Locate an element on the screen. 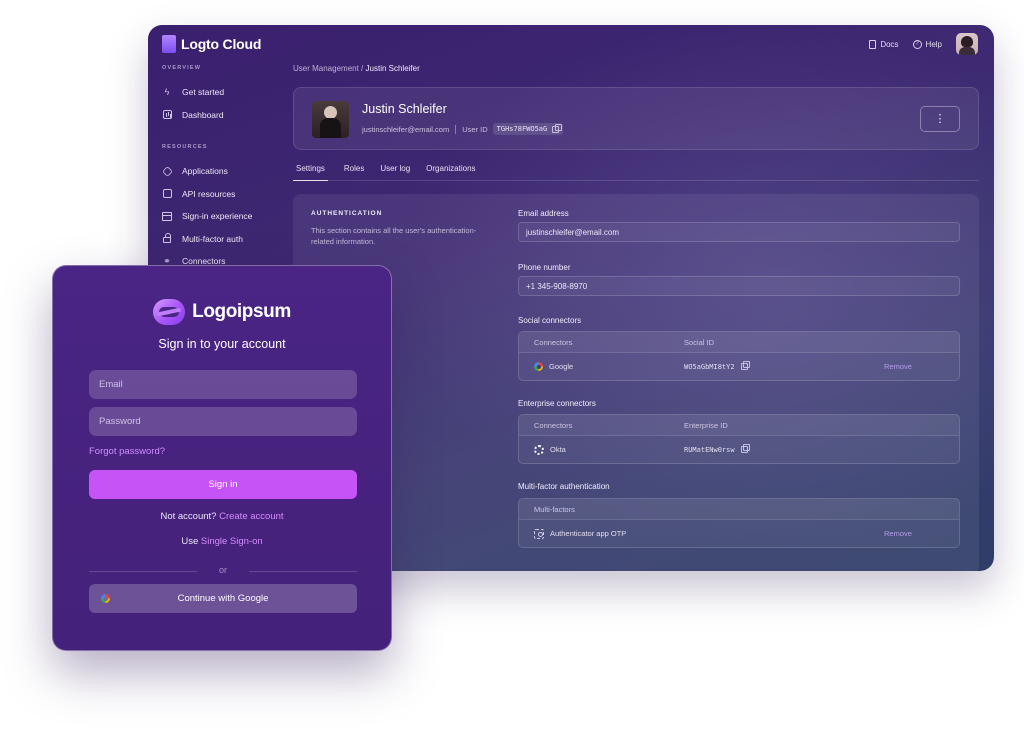  breadcrumb: User Management / Justin Schleifer is located at coordinates (356, 68).